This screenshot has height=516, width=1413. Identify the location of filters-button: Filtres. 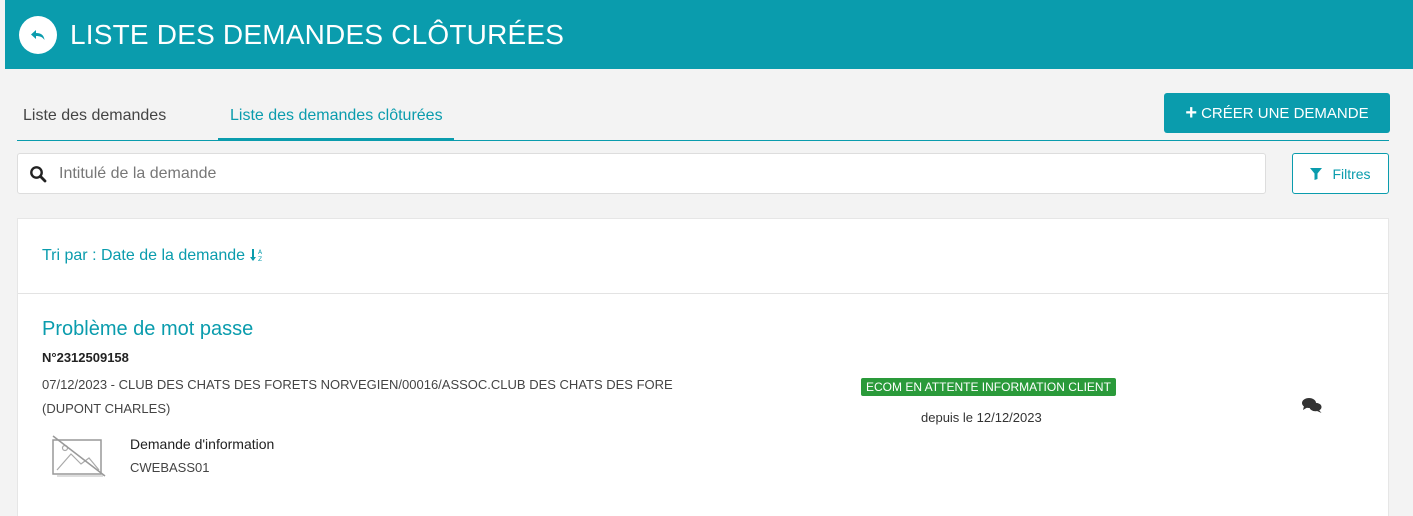
(1340, 173).